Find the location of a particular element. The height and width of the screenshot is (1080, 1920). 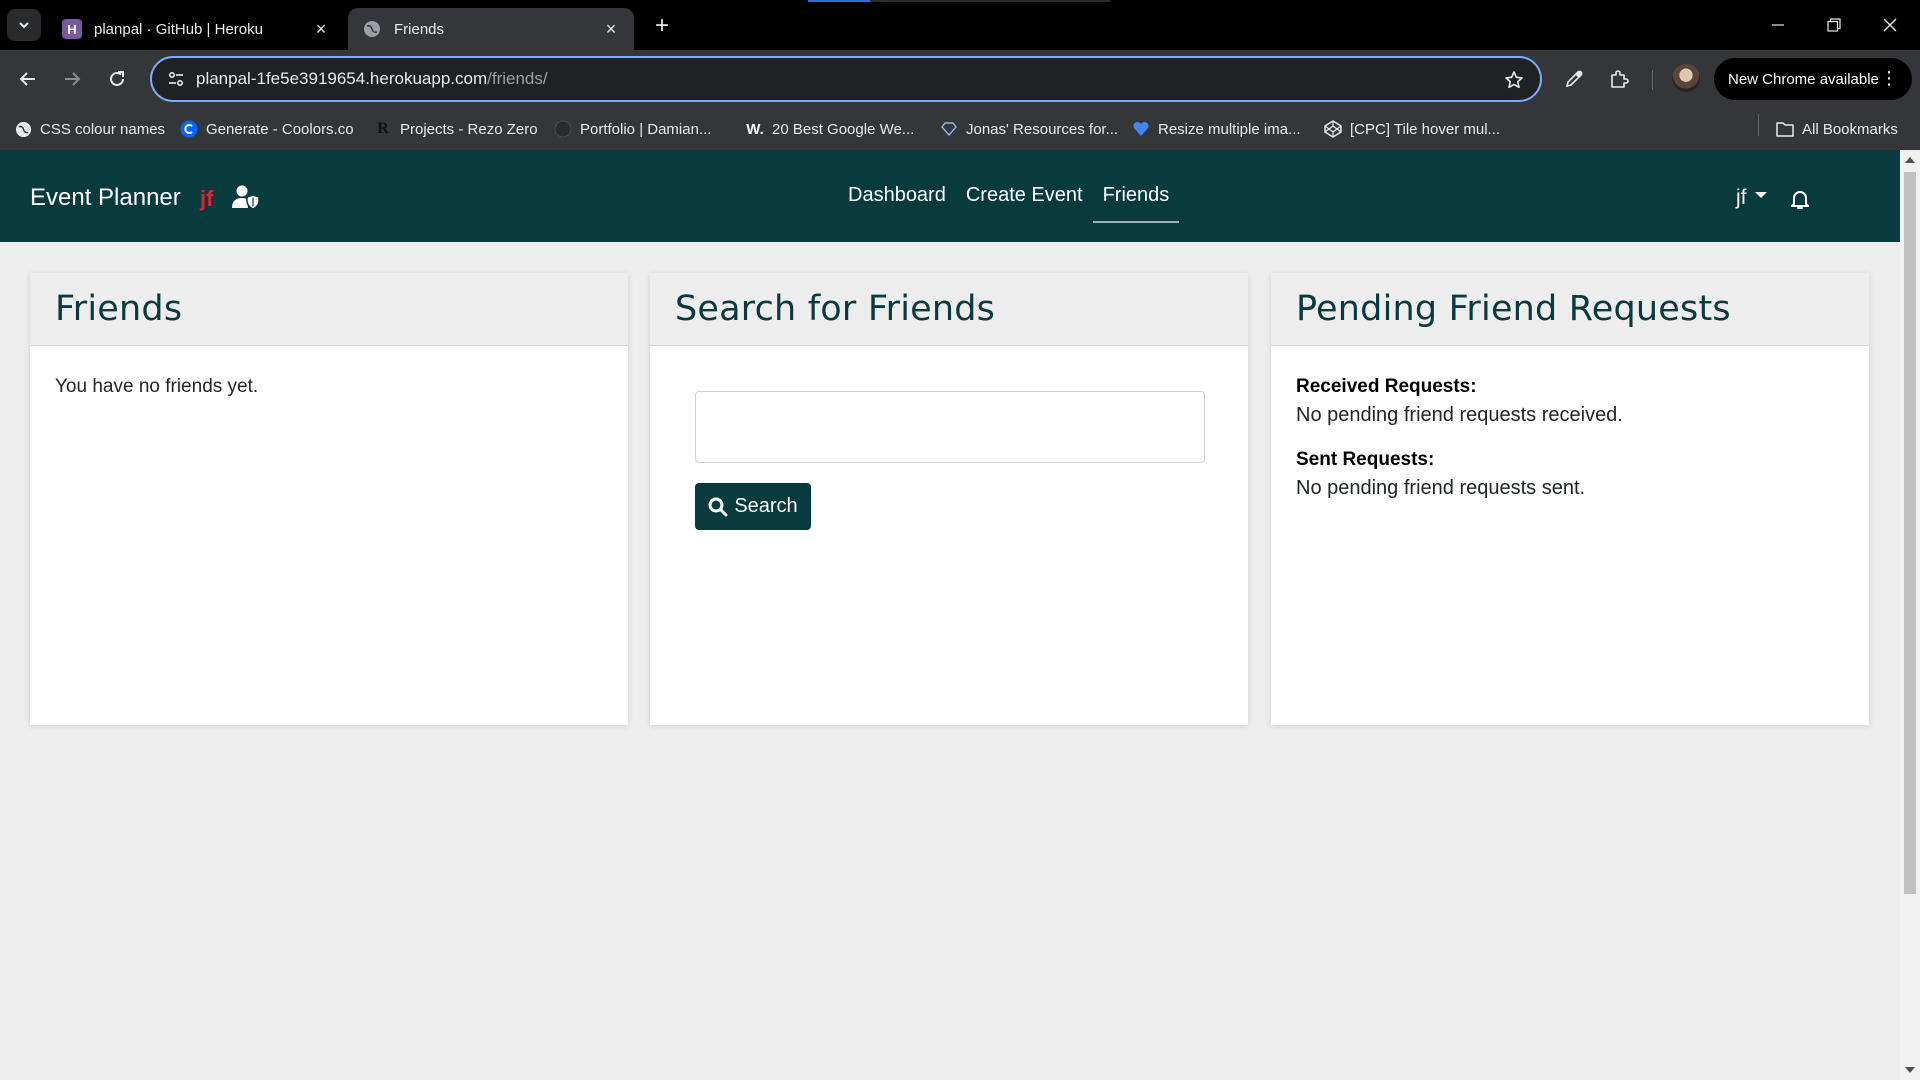

search-button: Search is located at coordinates (753, 506).